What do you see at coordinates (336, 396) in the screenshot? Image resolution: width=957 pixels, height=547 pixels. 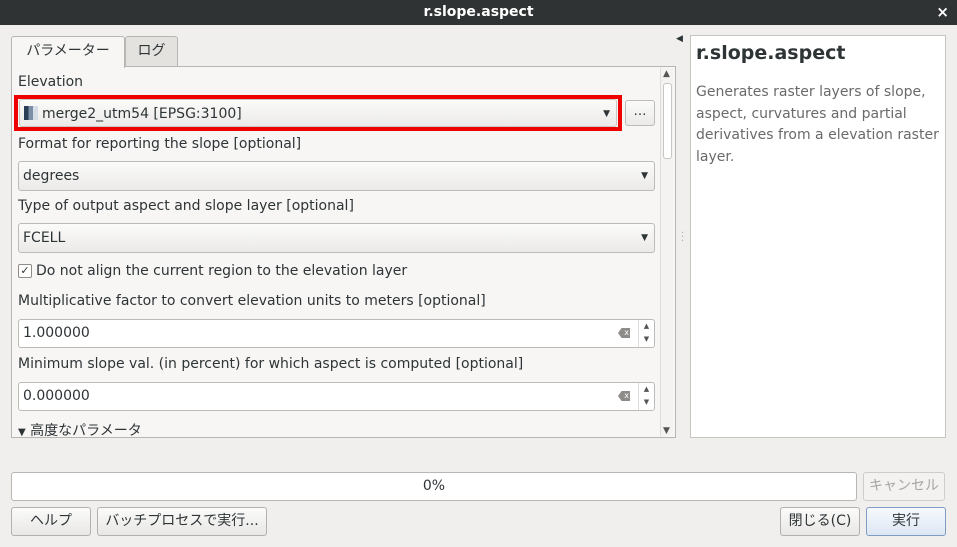 I see `min-slope-spinbox: 0.000000 x ▲ ▼` at bounding box center [336, 396].